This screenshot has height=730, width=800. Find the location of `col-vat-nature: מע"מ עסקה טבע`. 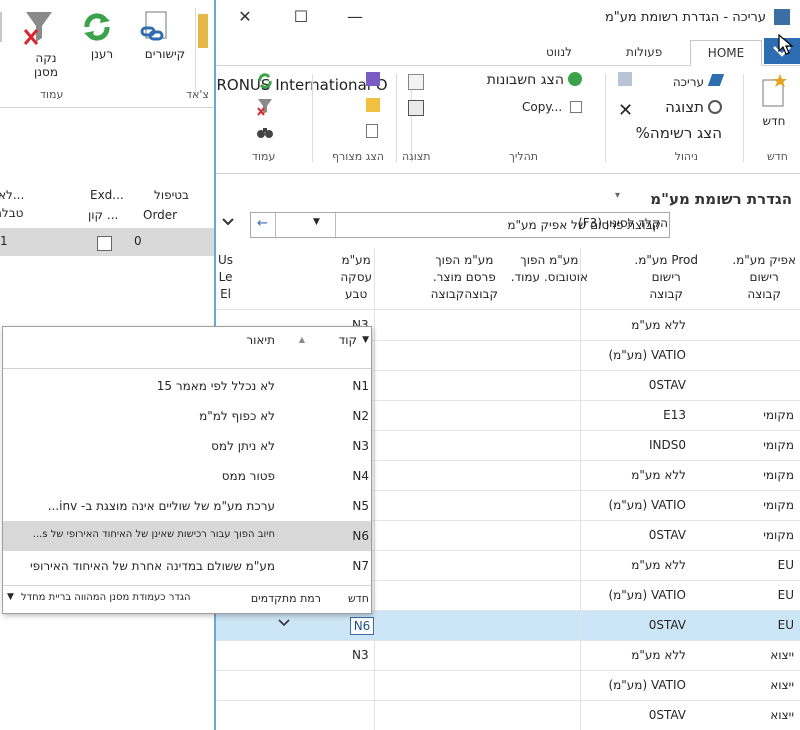

col-vat-nature: מע"מ עסקה טבע is located at coordinates (356, 277).